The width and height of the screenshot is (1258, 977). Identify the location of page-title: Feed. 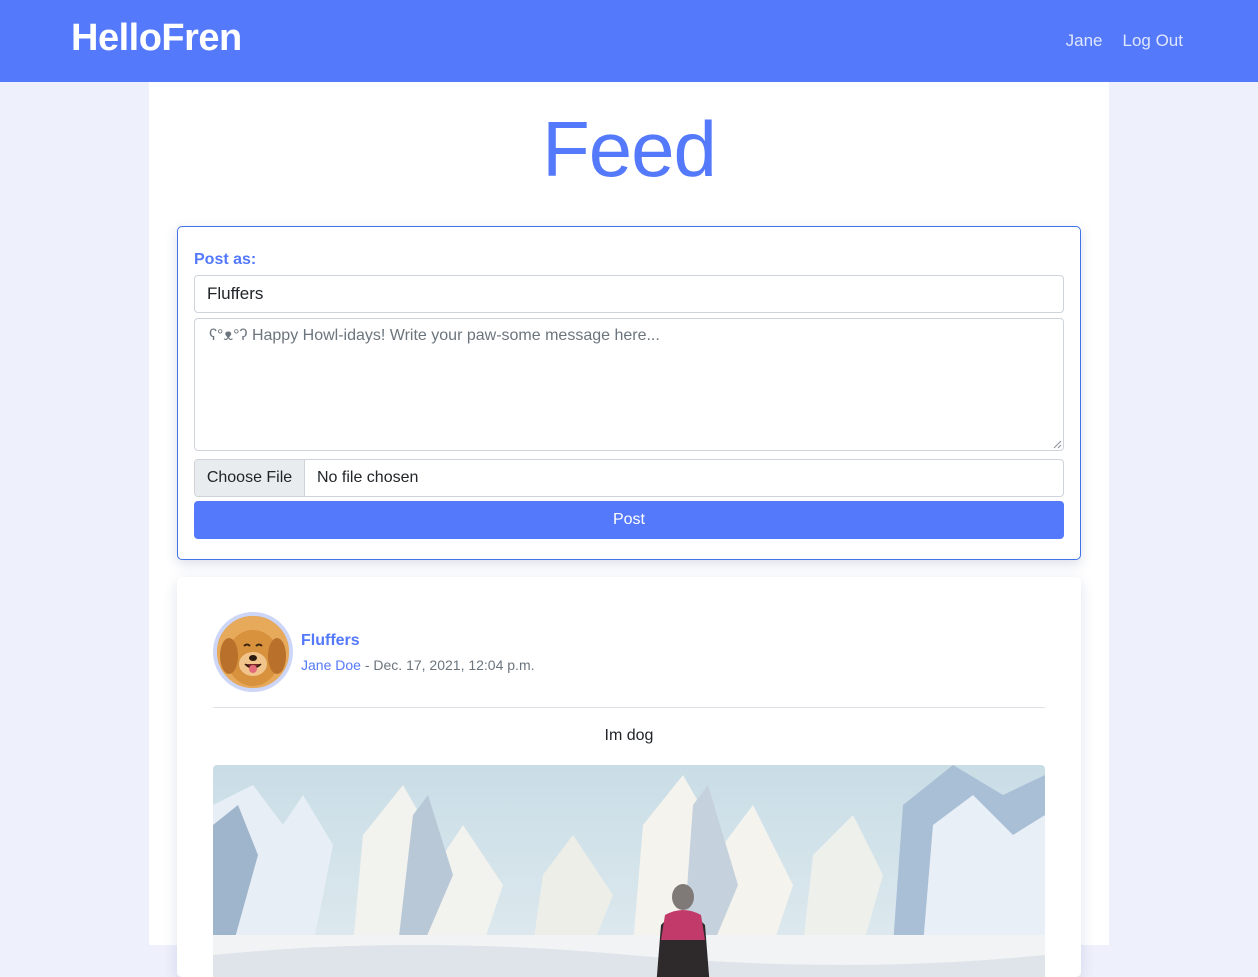
(629, 149).